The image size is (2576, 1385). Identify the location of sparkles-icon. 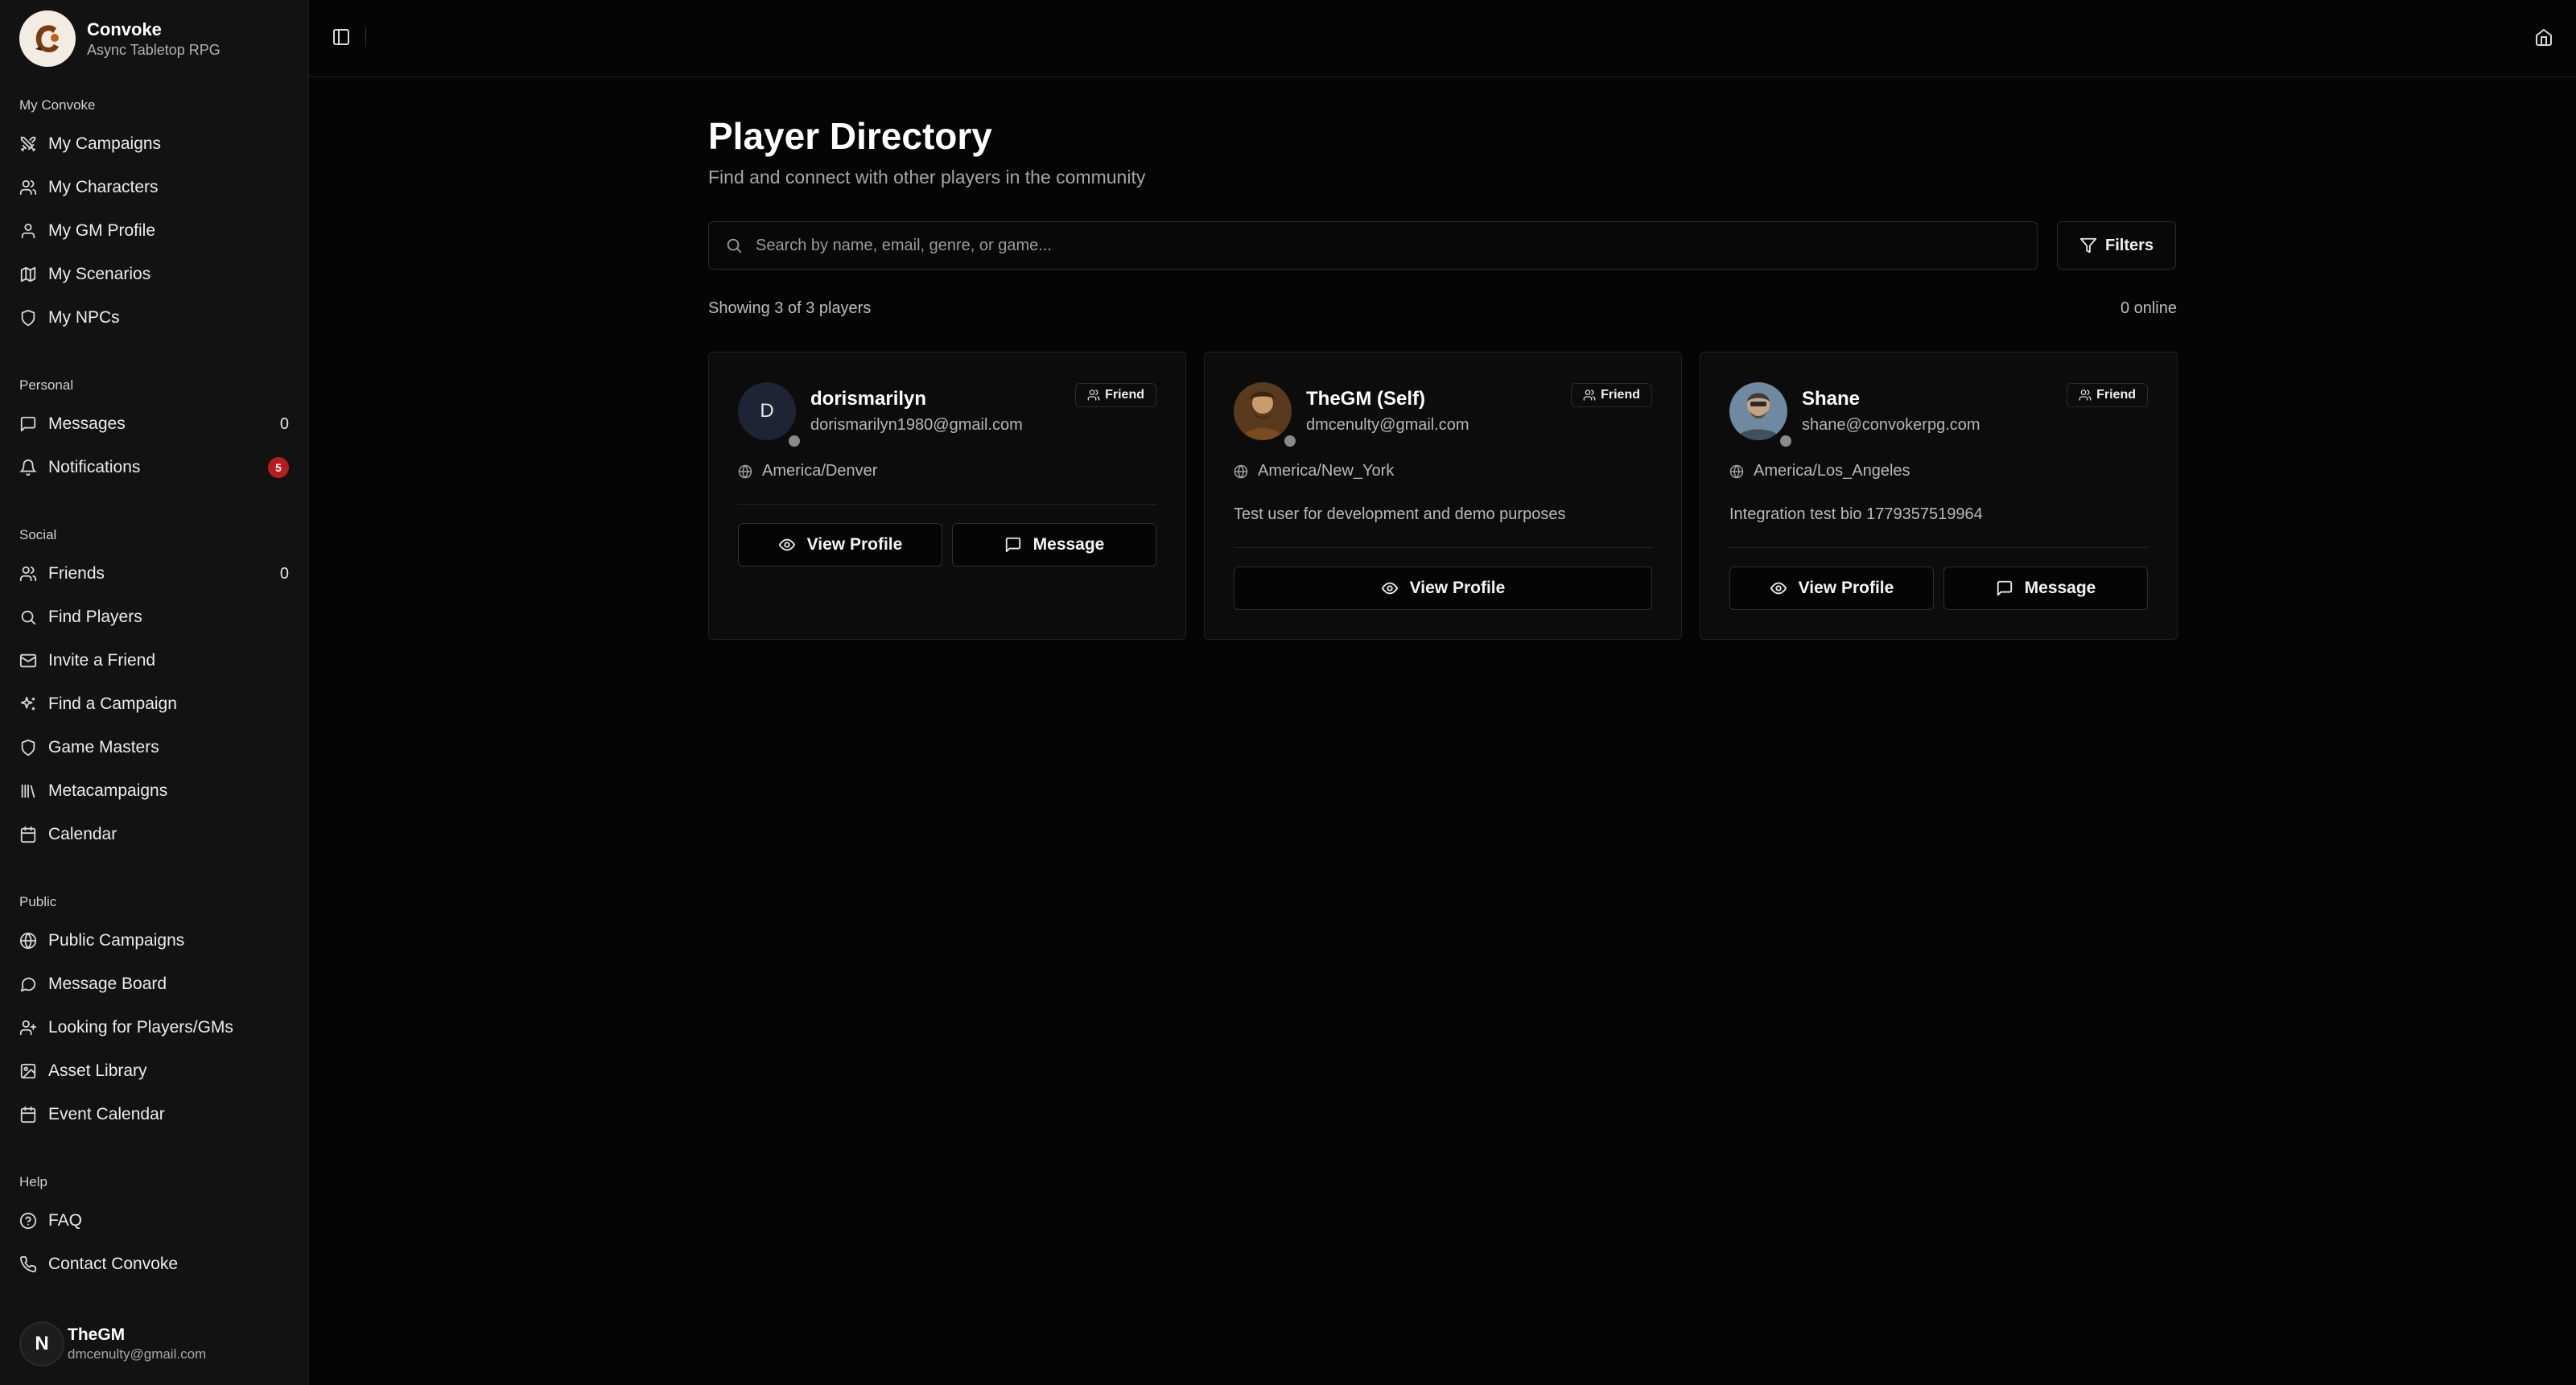
(28, 704).